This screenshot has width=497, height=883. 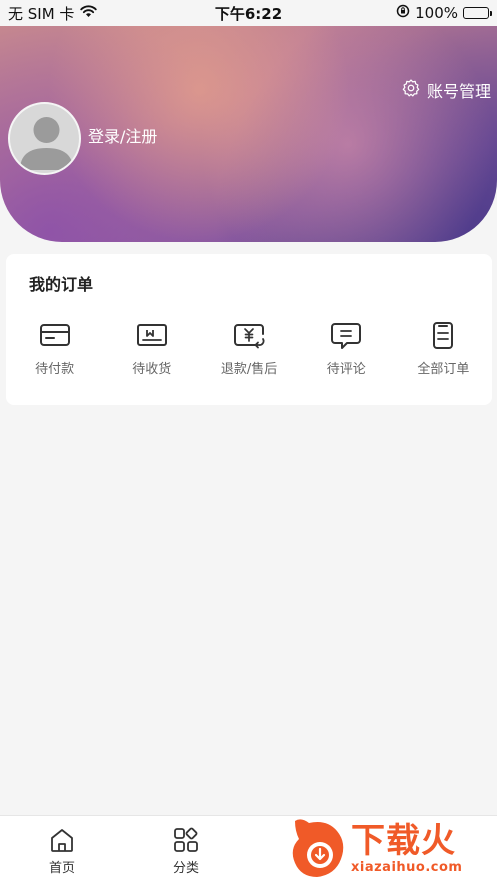 I want to click on order-label: 退款/售后, so click(x=249, y=369).